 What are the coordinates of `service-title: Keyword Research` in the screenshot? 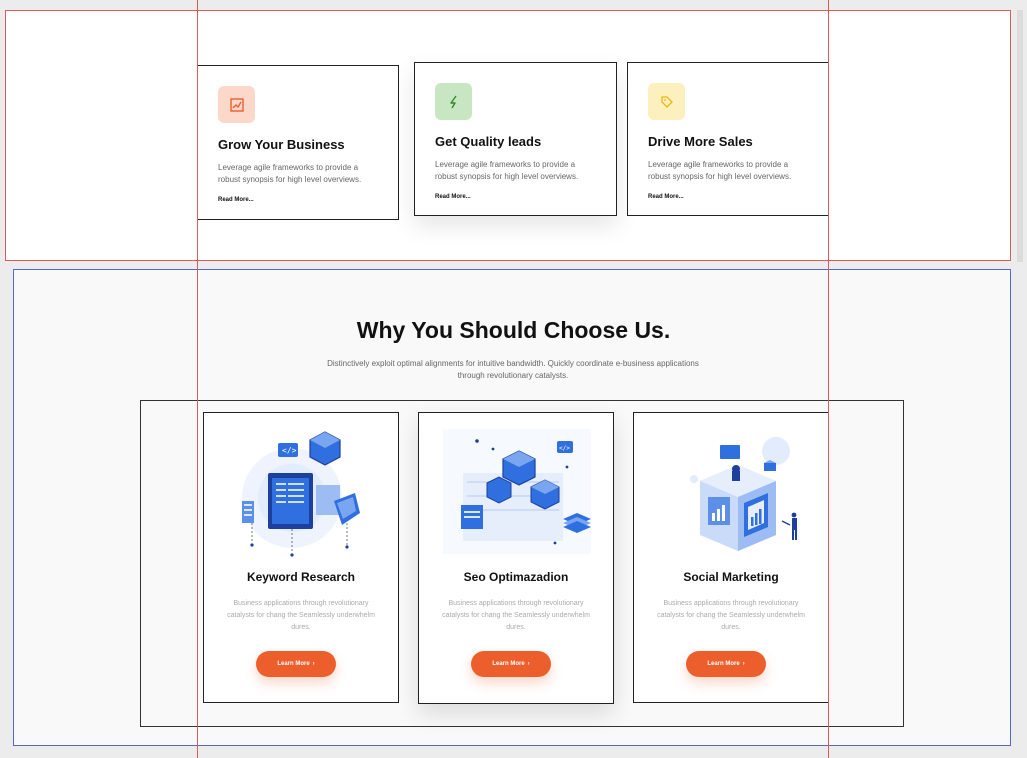 It's located at (301, 577).